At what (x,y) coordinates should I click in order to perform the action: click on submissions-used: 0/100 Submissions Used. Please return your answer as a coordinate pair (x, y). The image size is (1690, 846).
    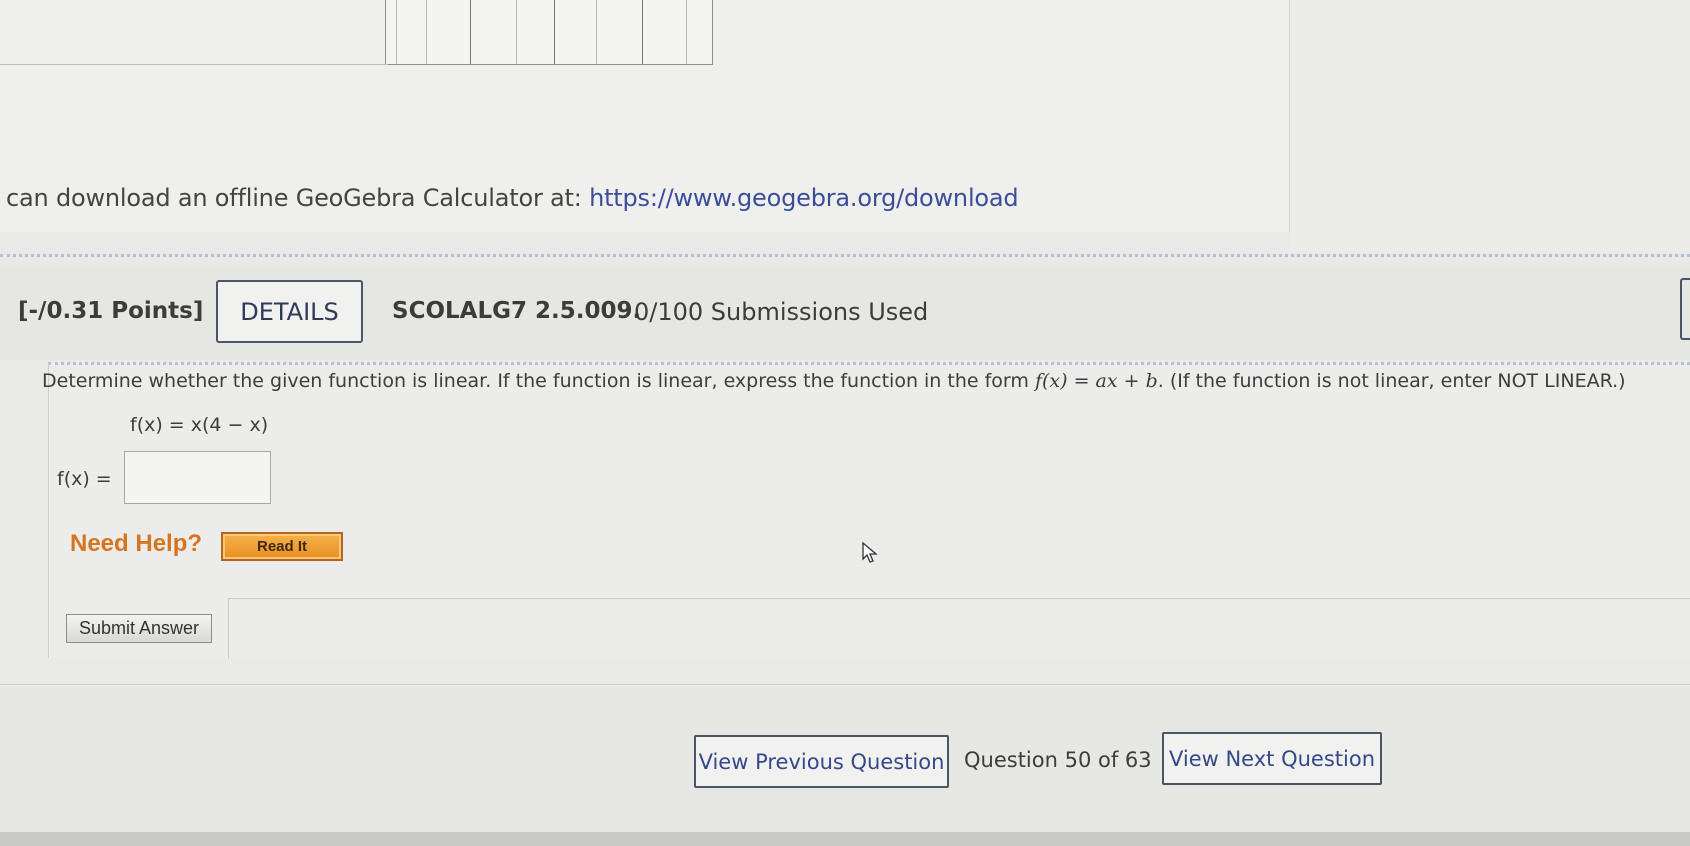
    Looking at the image, I should click on (781, 312).